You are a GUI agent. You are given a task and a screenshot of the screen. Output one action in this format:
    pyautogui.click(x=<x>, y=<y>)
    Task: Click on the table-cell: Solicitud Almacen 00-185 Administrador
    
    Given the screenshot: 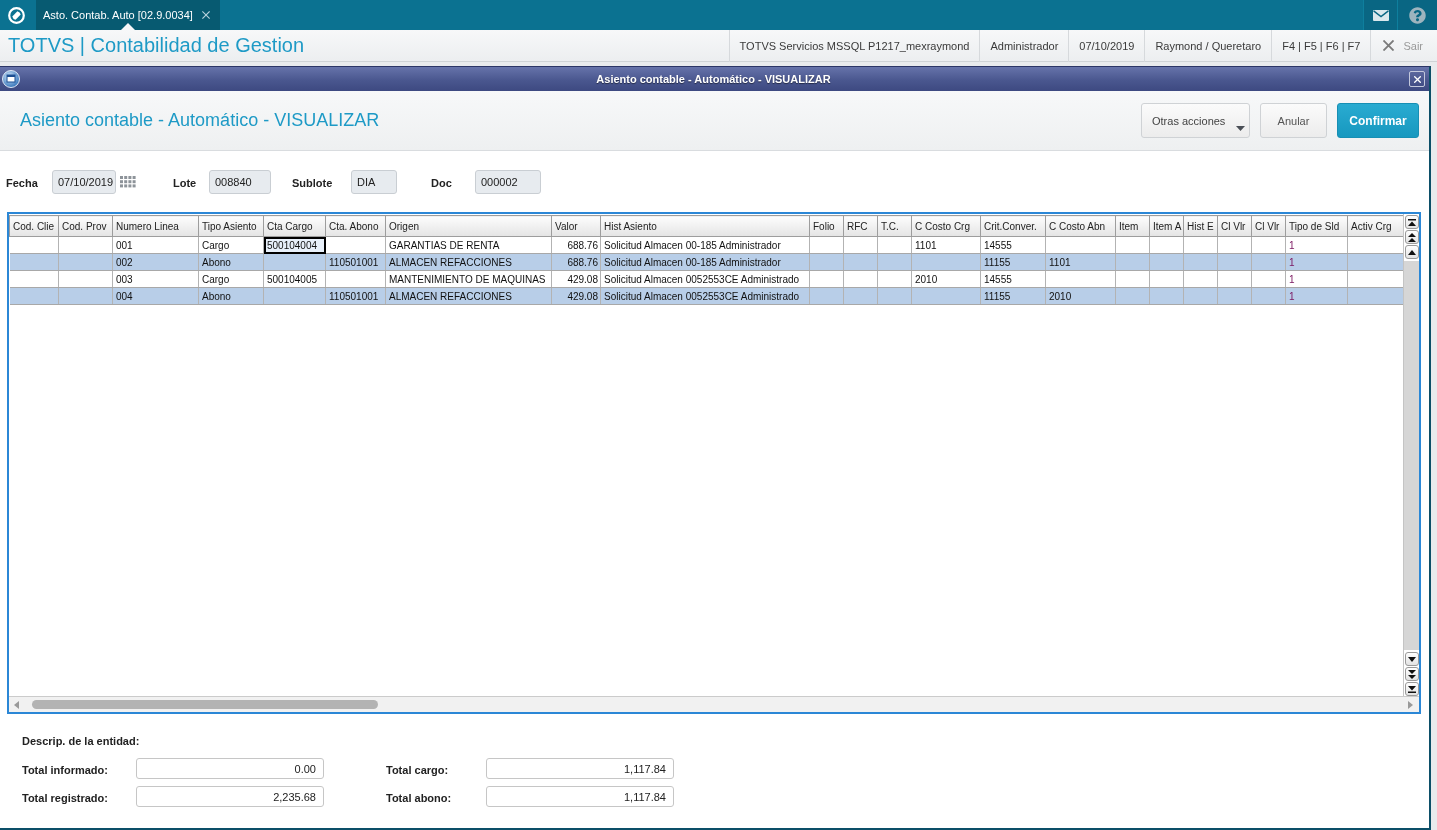 What is the action you would take?
    pyautogui.click(x=705, y=245)
    